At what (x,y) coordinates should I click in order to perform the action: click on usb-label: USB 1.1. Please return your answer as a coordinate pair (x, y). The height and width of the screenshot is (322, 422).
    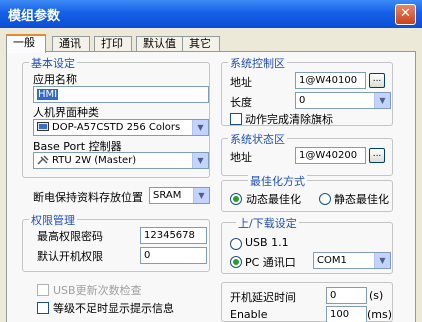
    Looking at the image, I should click on (267, 242).